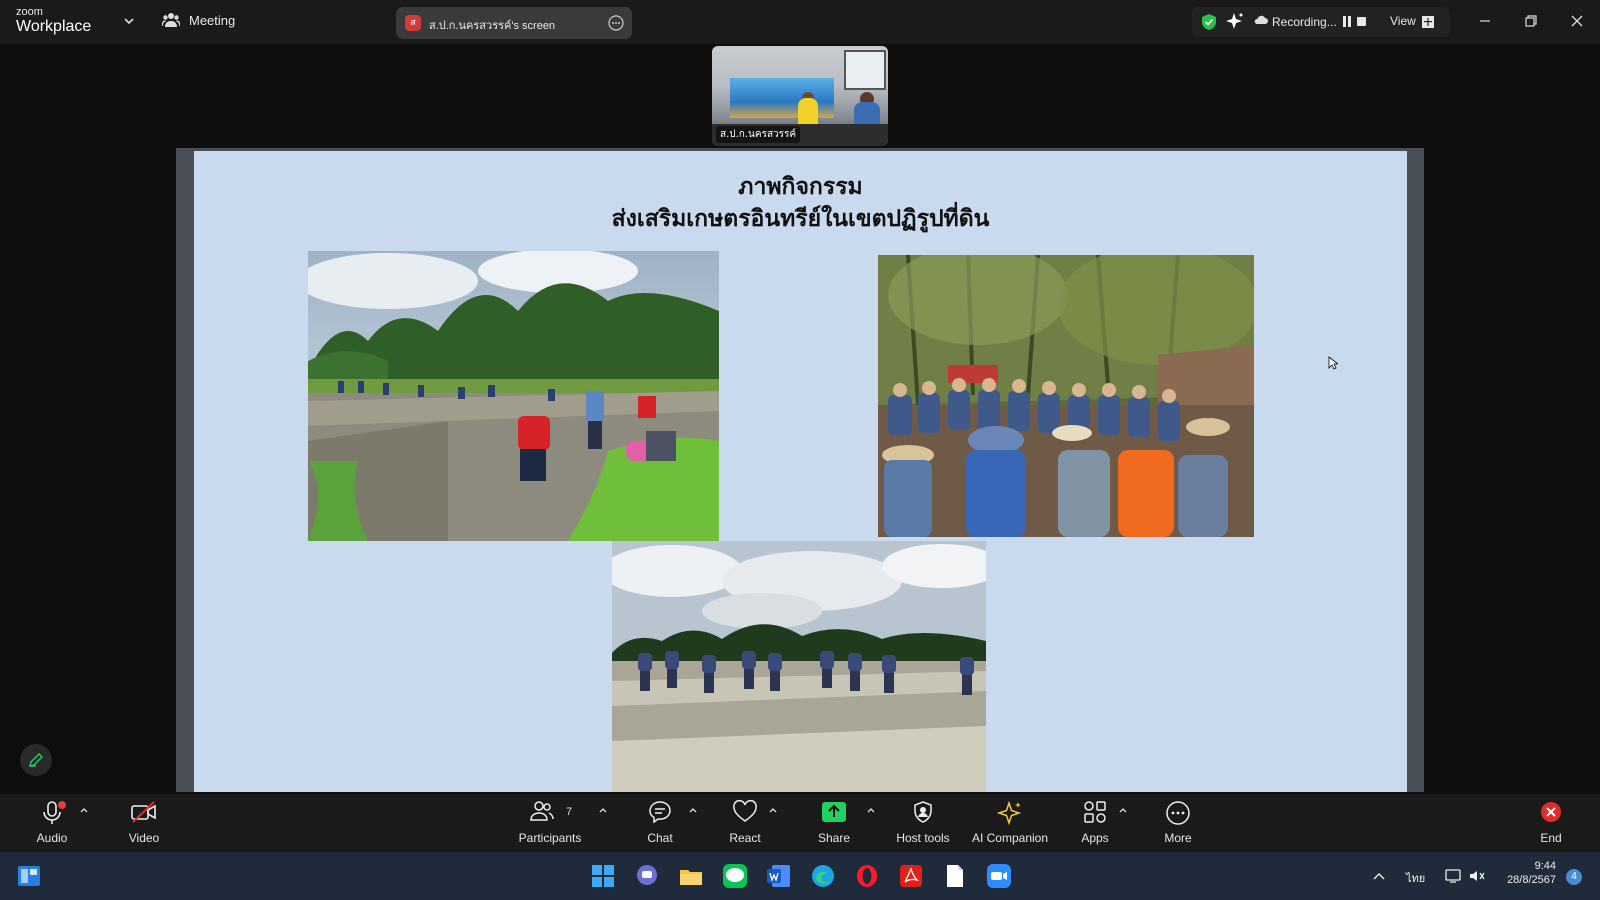 Image resolution: width=1600 pixels, height=900 pixels. I want to click on photo-group-meeting, so click(1066, 396).